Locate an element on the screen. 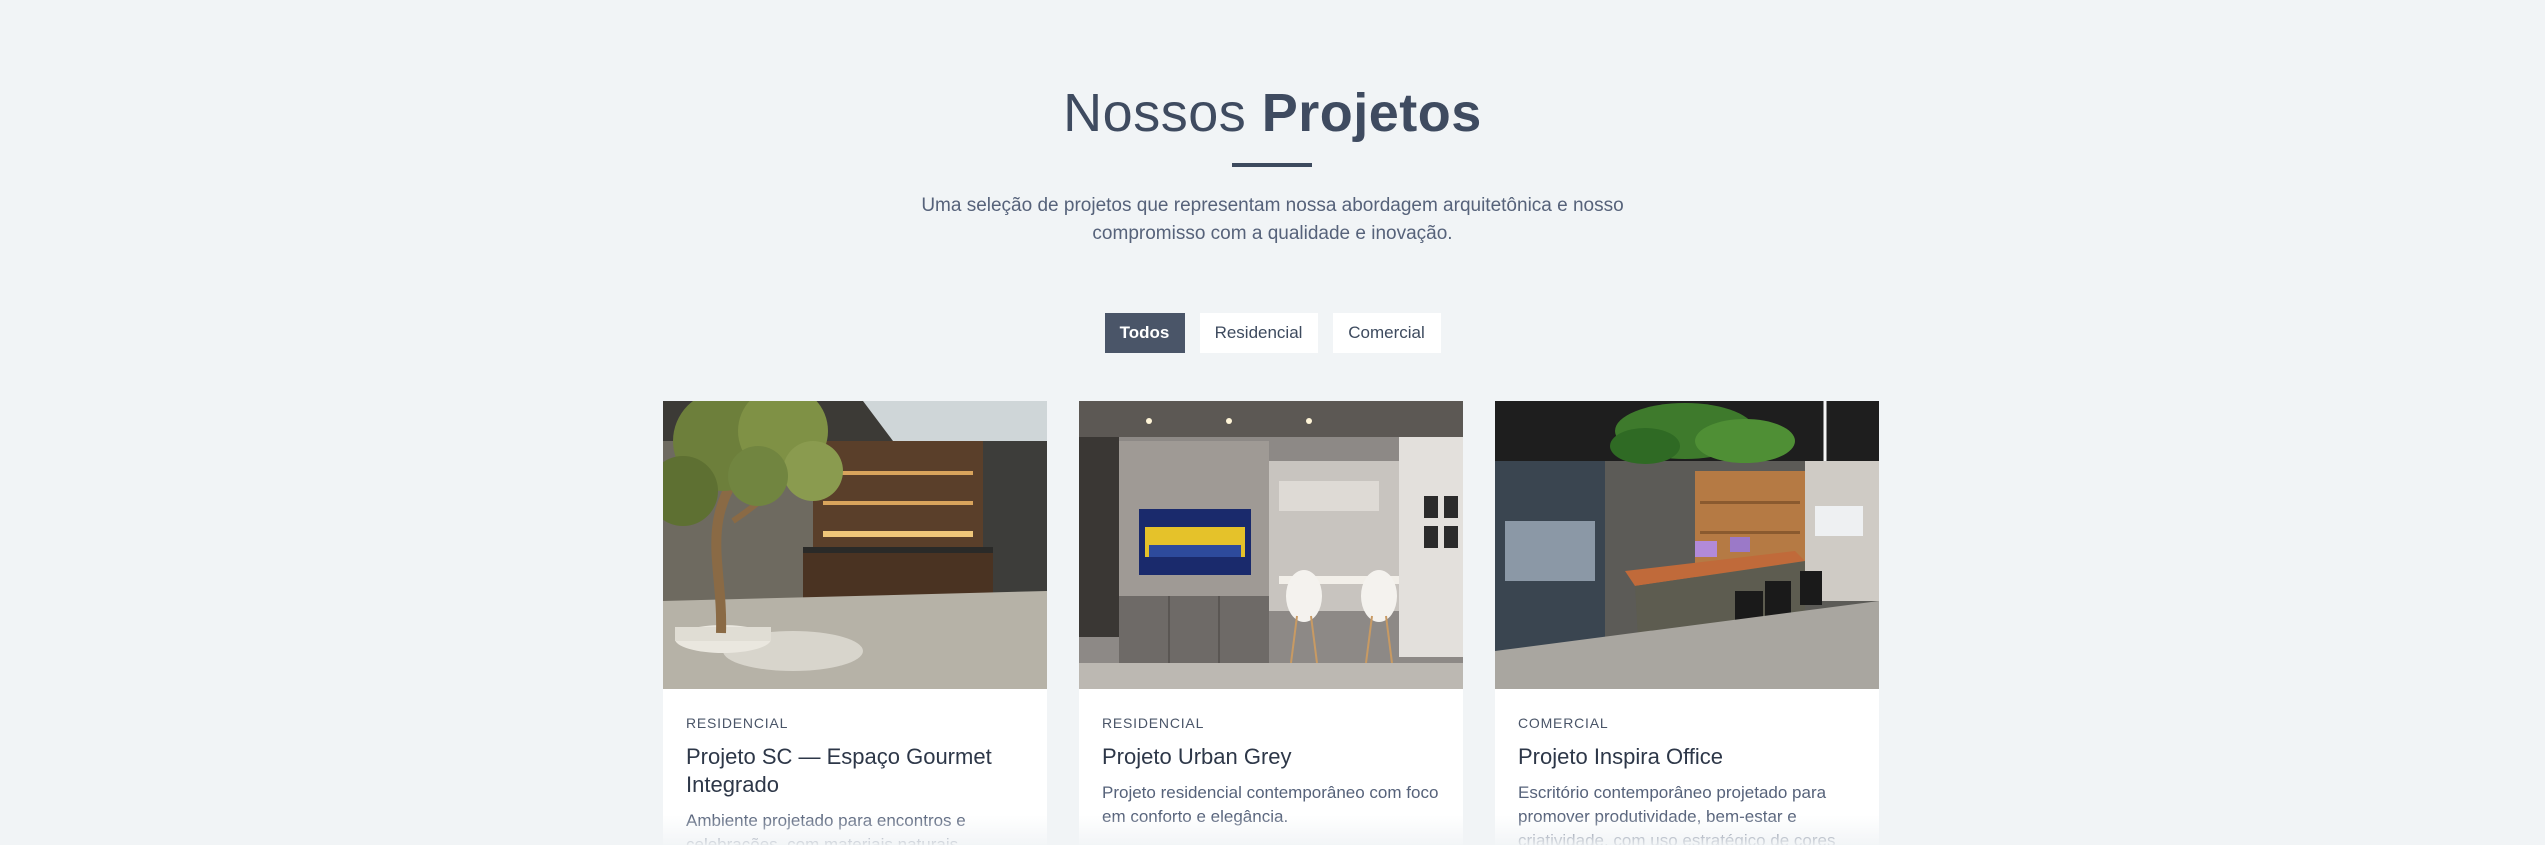 The image size is (2545, 845). project-title: Projeto Inspira Office is located at coordinates (1687, 757).